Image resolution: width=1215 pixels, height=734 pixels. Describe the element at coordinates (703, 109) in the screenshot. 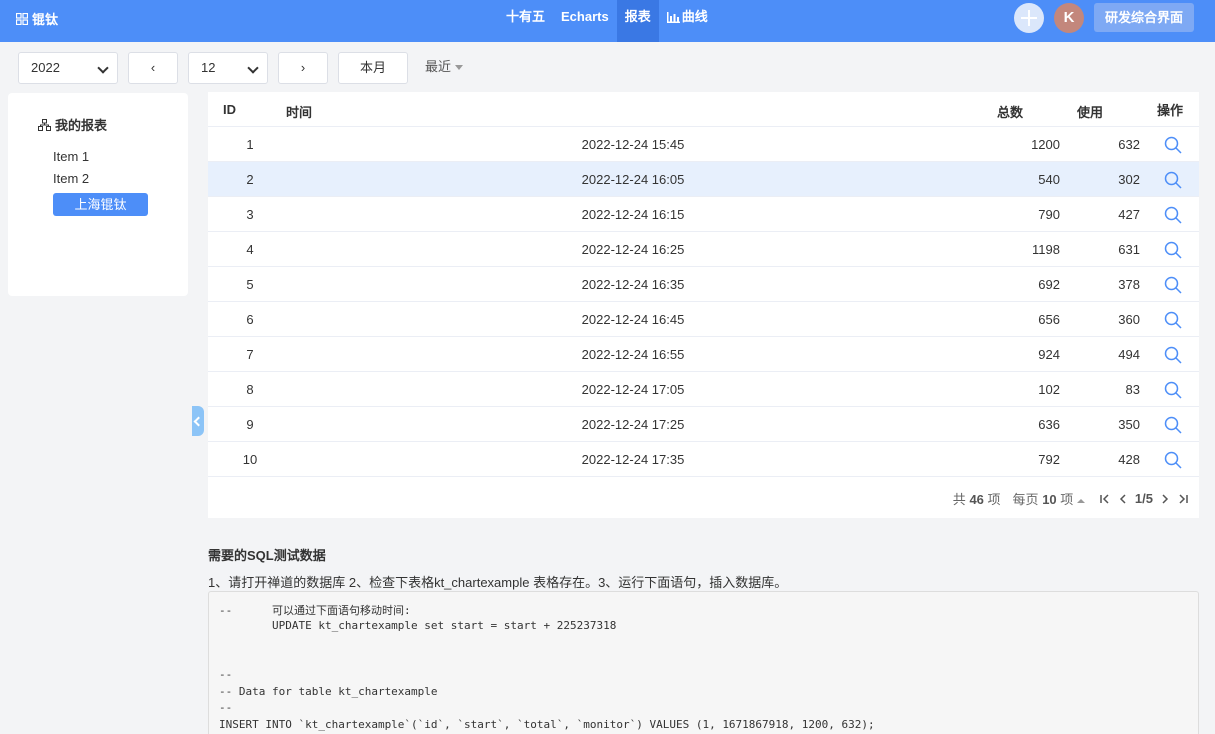

I see `table-header: ID 时间 总数 使用 操作` at that location.